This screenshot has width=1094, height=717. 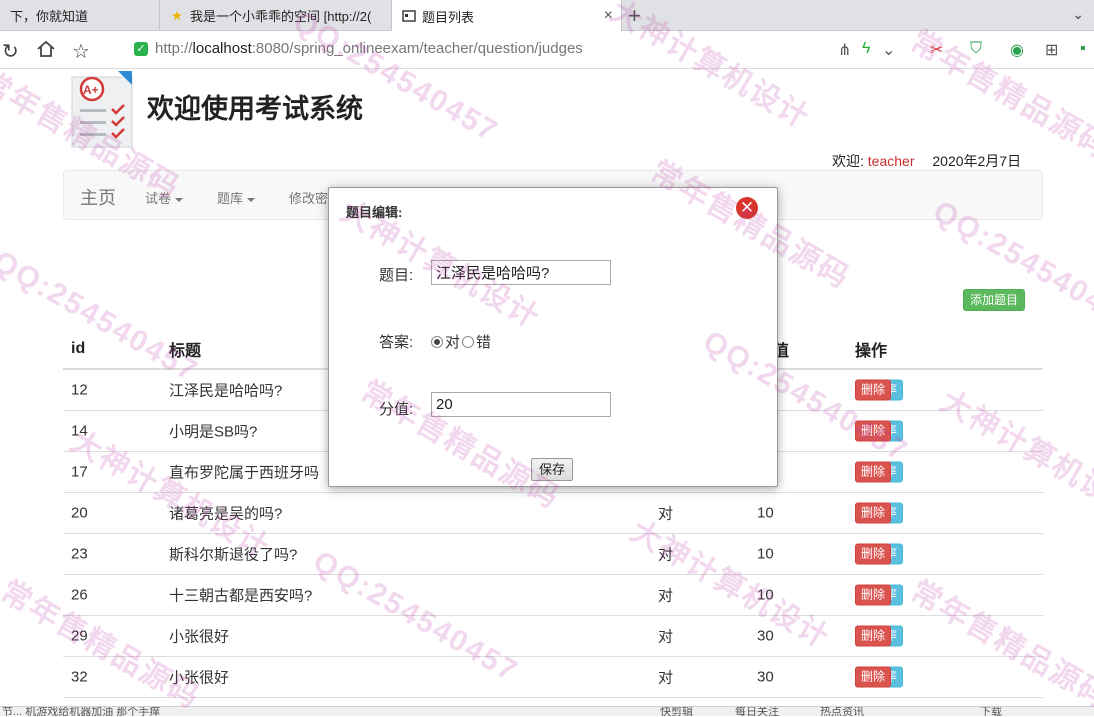 What do you see at coordinates (468, 341) in the screenshot?
I see `answer-false-radio` at bounding box center [468, 341].